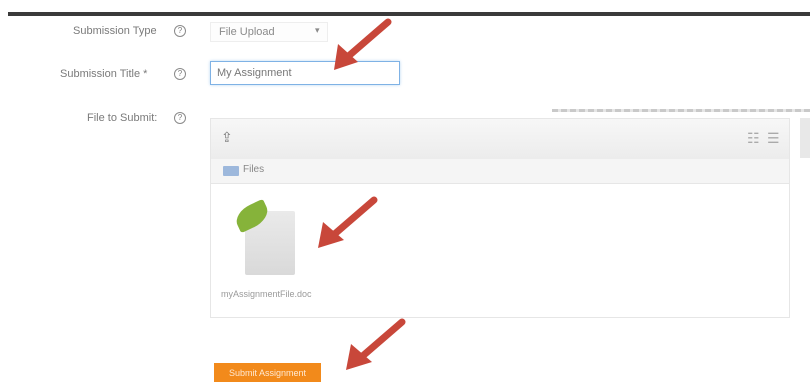 Image resolution: width=810 pixels, height=382 pixels. I want to click on scrollbar, so click(805, 138).